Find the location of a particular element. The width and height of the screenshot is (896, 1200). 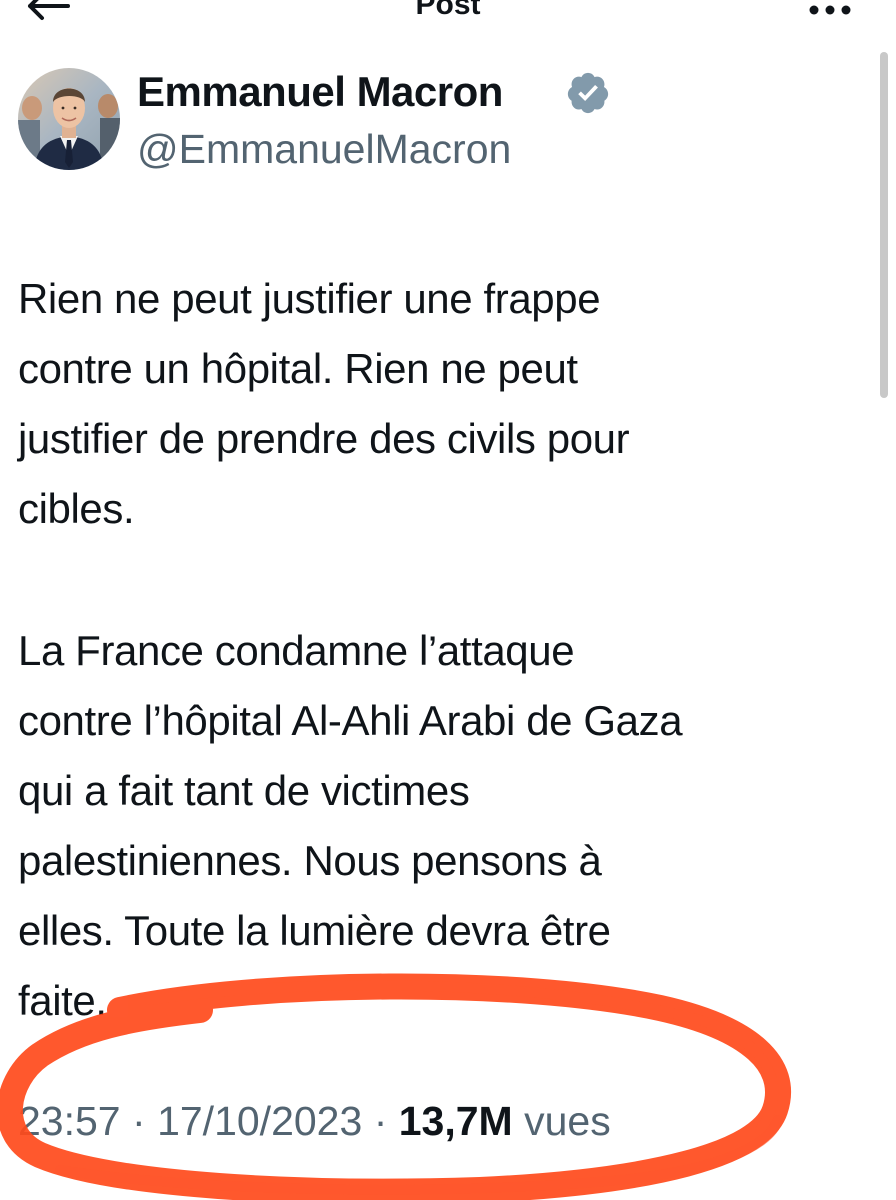

tweet-line: qui a fait tant de victimes is located at coordinates (244, 790).